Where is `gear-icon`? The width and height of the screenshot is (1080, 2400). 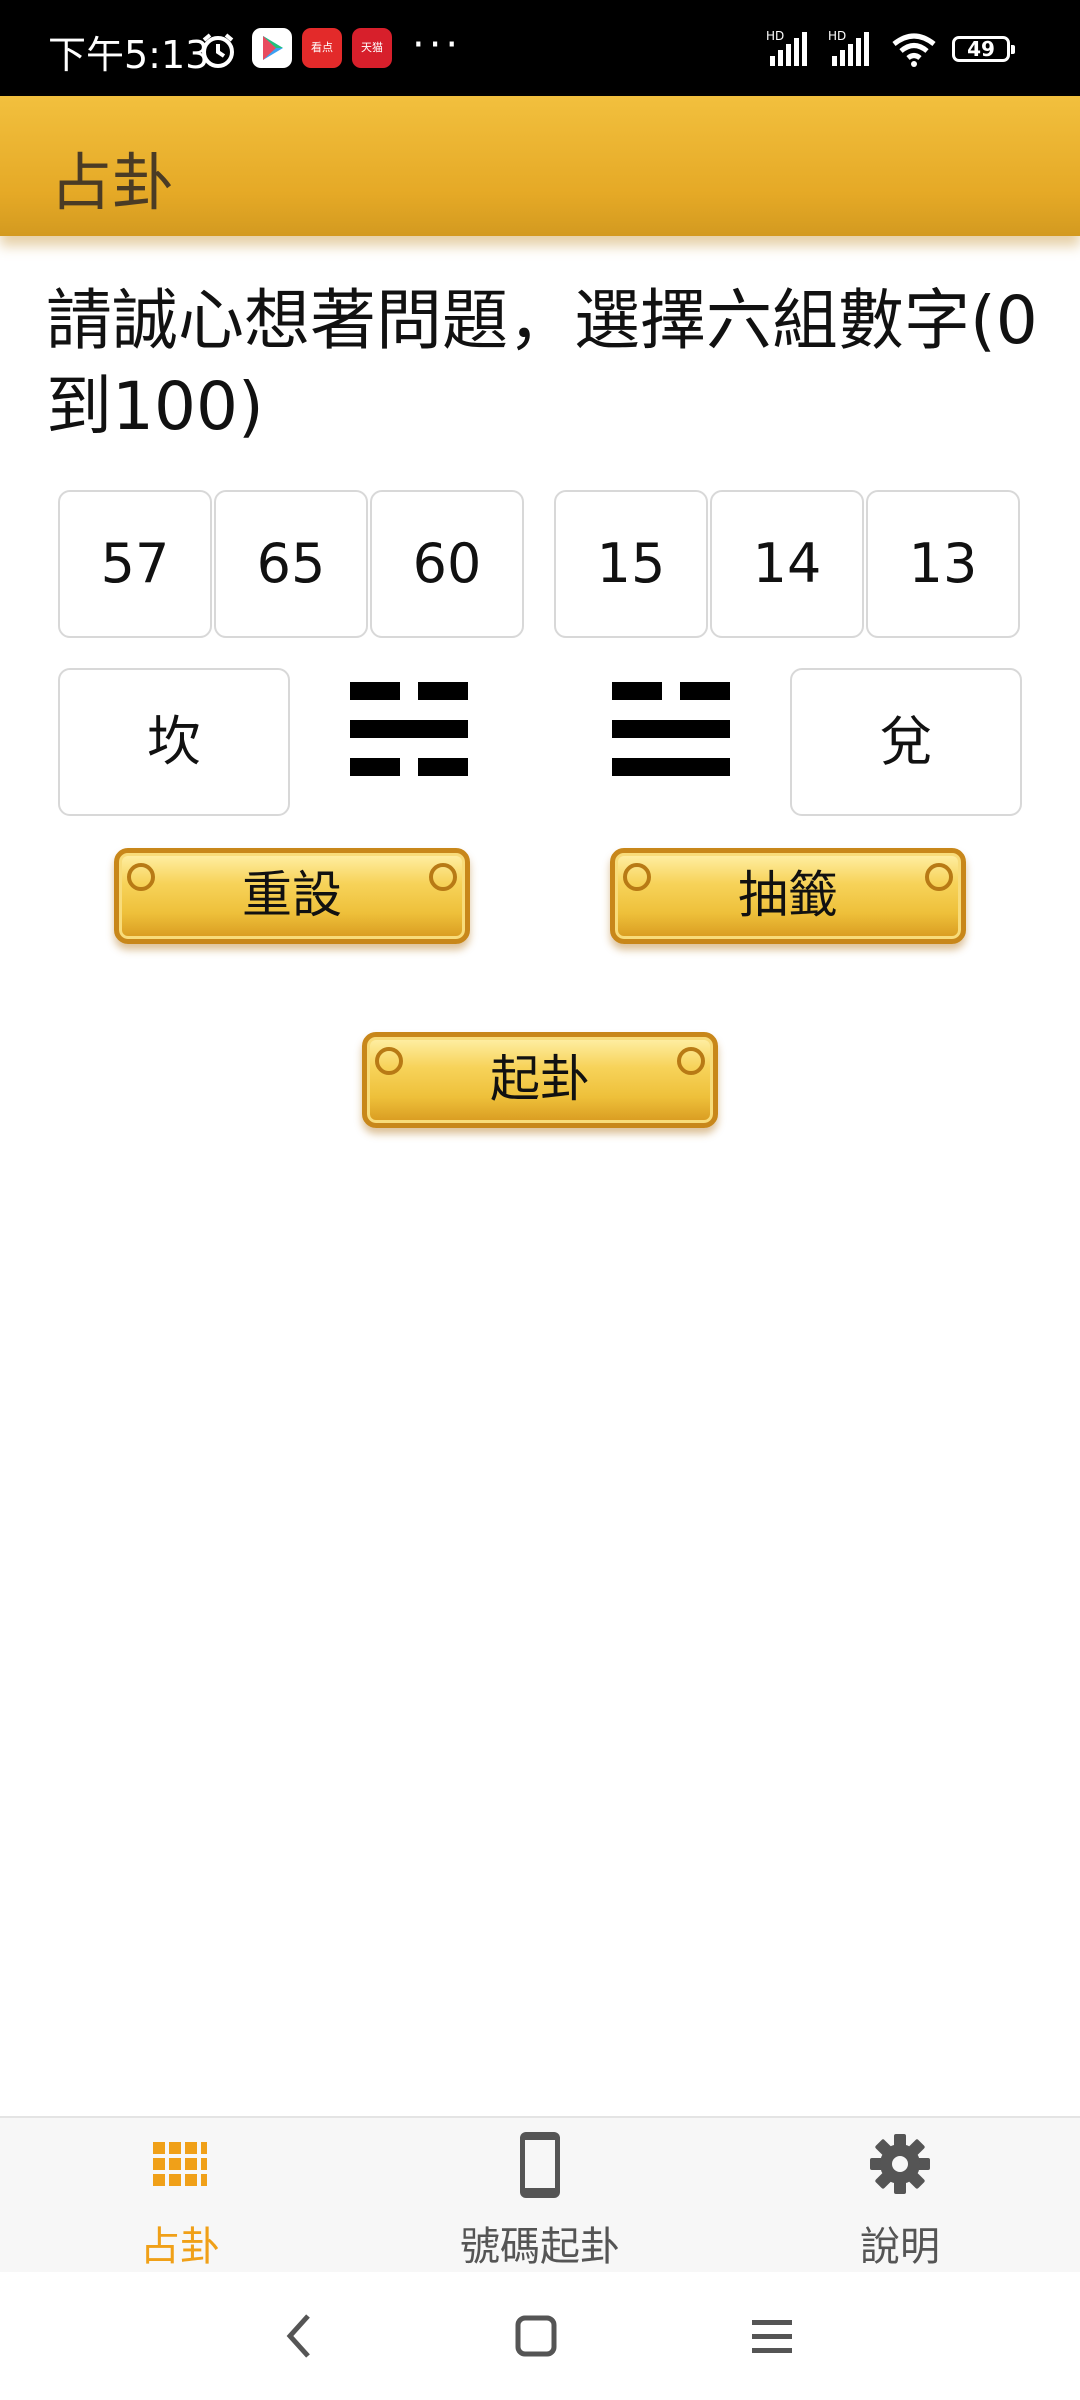
gear-icon is located at coordinates (900, 2164).